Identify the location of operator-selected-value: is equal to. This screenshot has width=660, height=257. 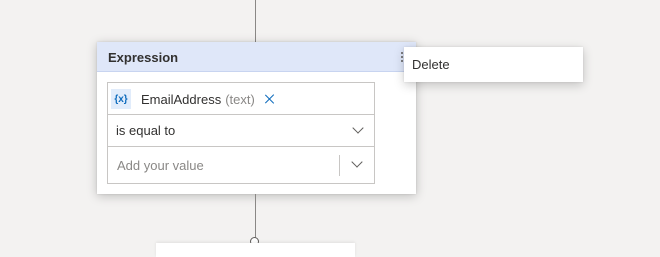
(146, 130).